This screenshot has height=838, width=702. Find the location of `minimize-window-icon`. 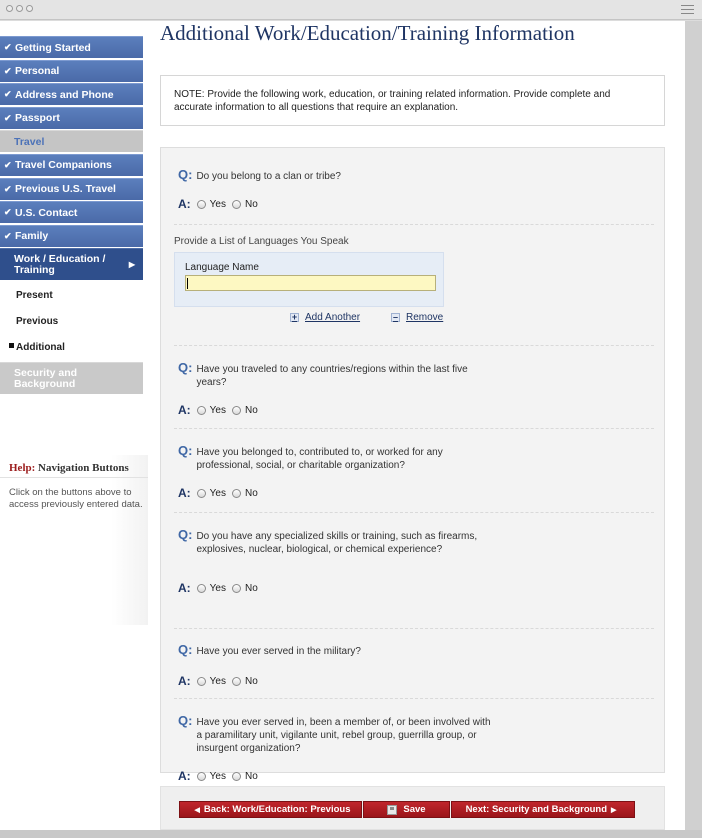

minimize-window-icon is located at coordinates (19, 8).